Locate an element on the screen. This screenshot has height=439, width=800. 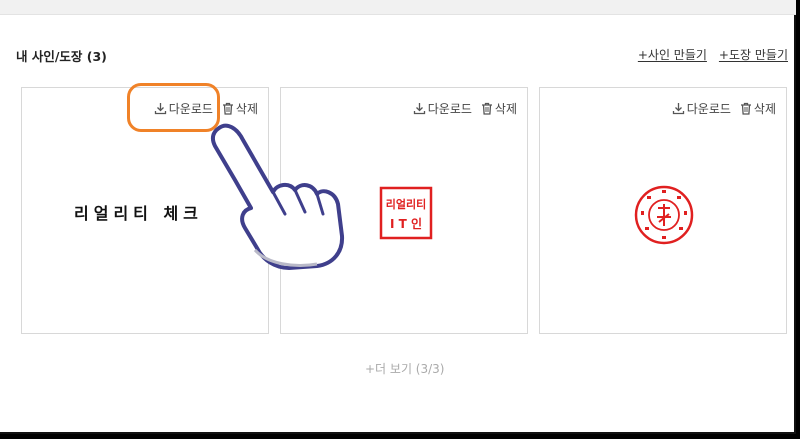
header-actions: +사인 만들기 +도장 만들기 is located at coordinates (713, 54).